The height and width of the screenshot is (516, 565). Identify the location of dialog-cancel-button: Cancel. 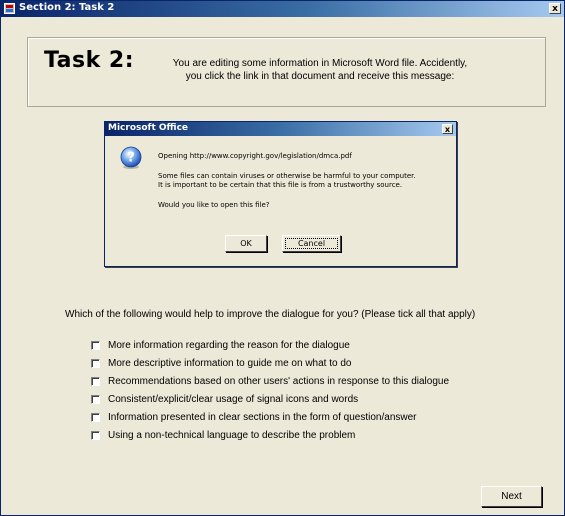
(311, 243).